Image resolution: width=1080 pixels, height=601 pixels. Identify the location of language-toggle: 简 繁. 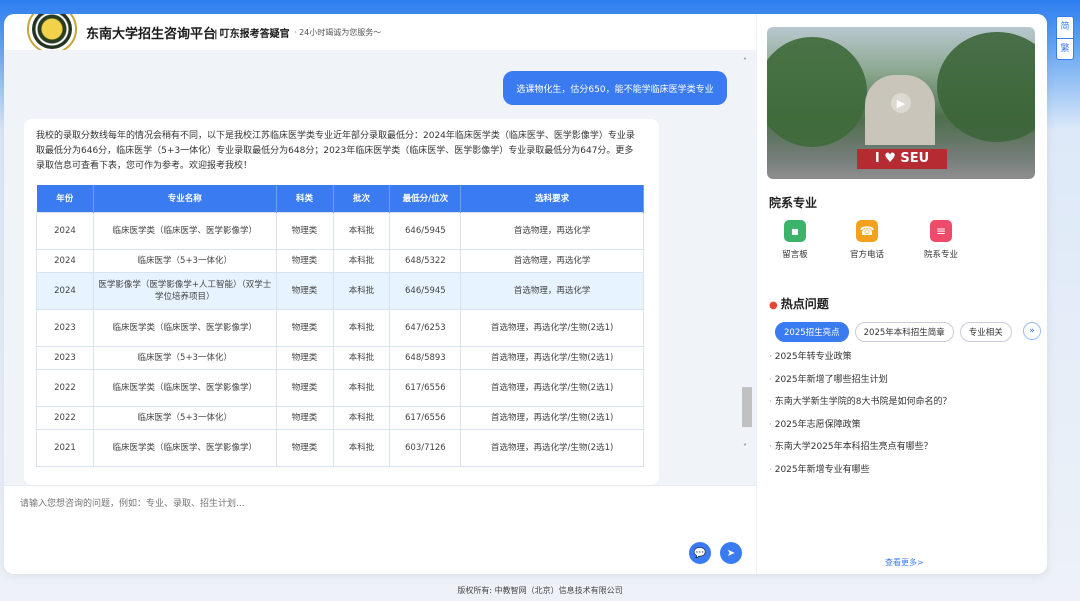
(1065, 38).